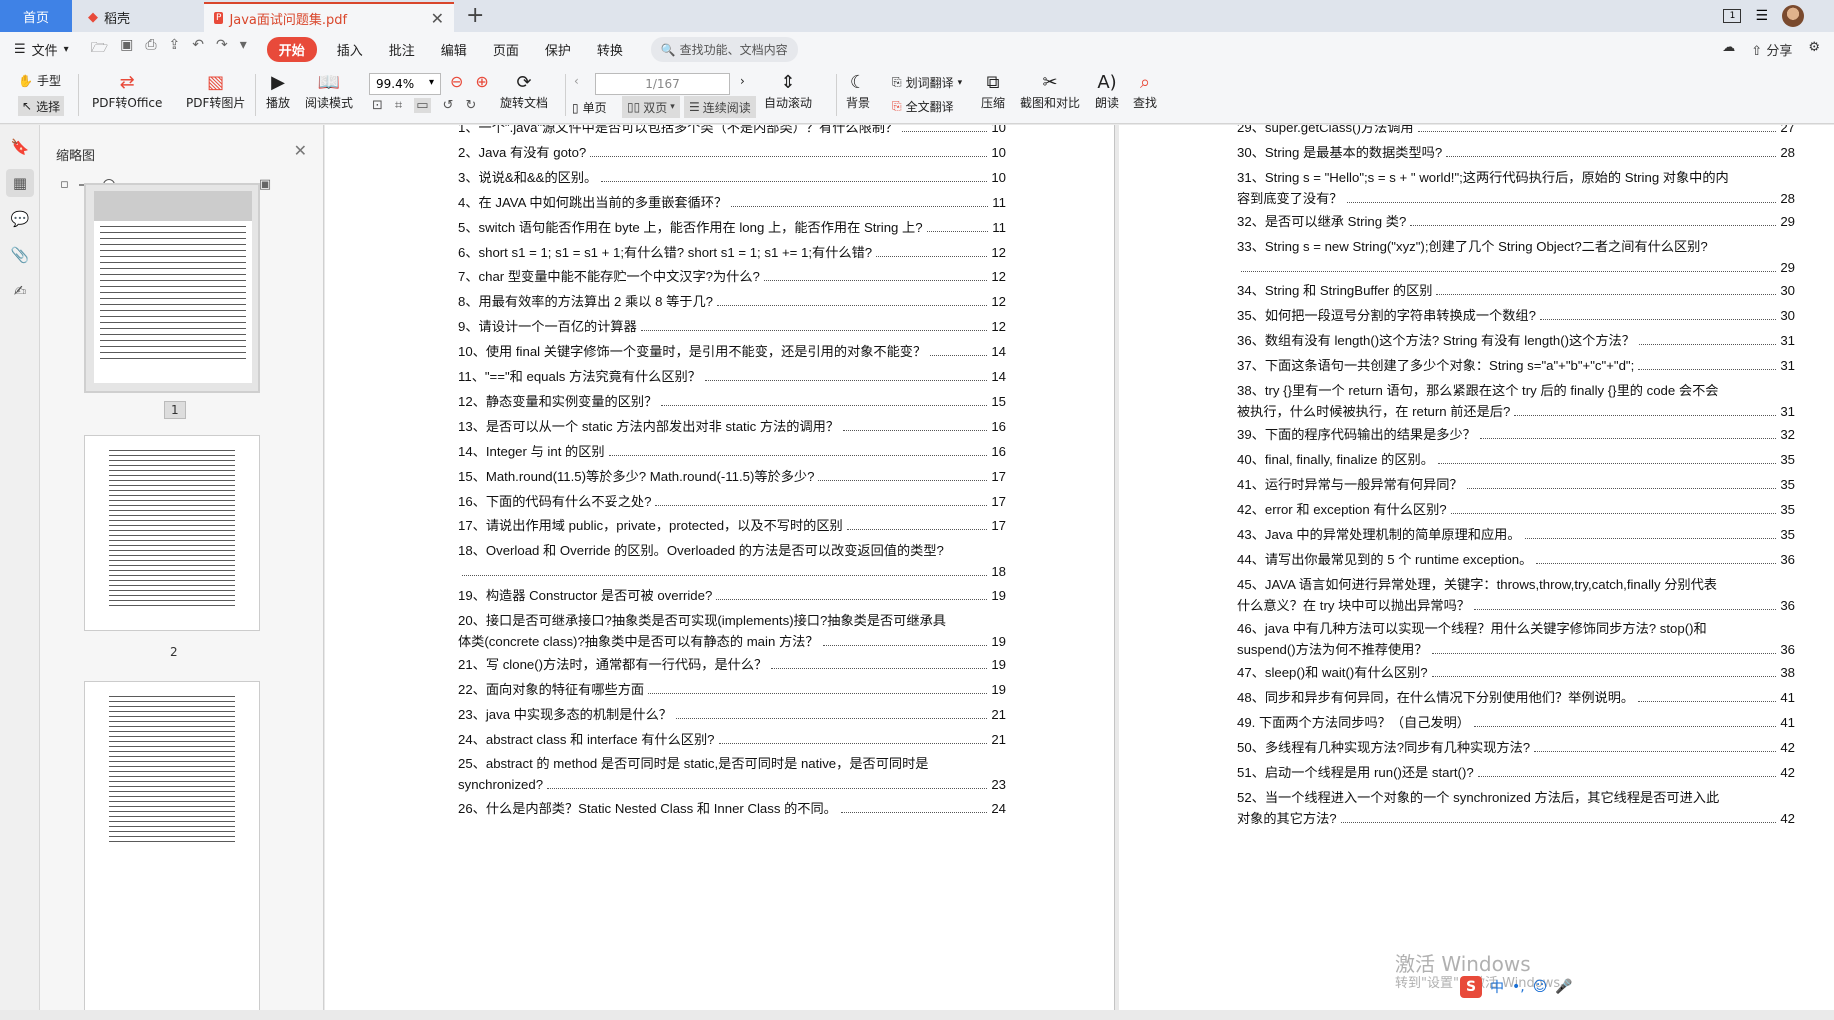 The width and height of the screenshot is (1834, 1020). I want to click on tab-docer: ◆ 稻壳, so click(139, 17).